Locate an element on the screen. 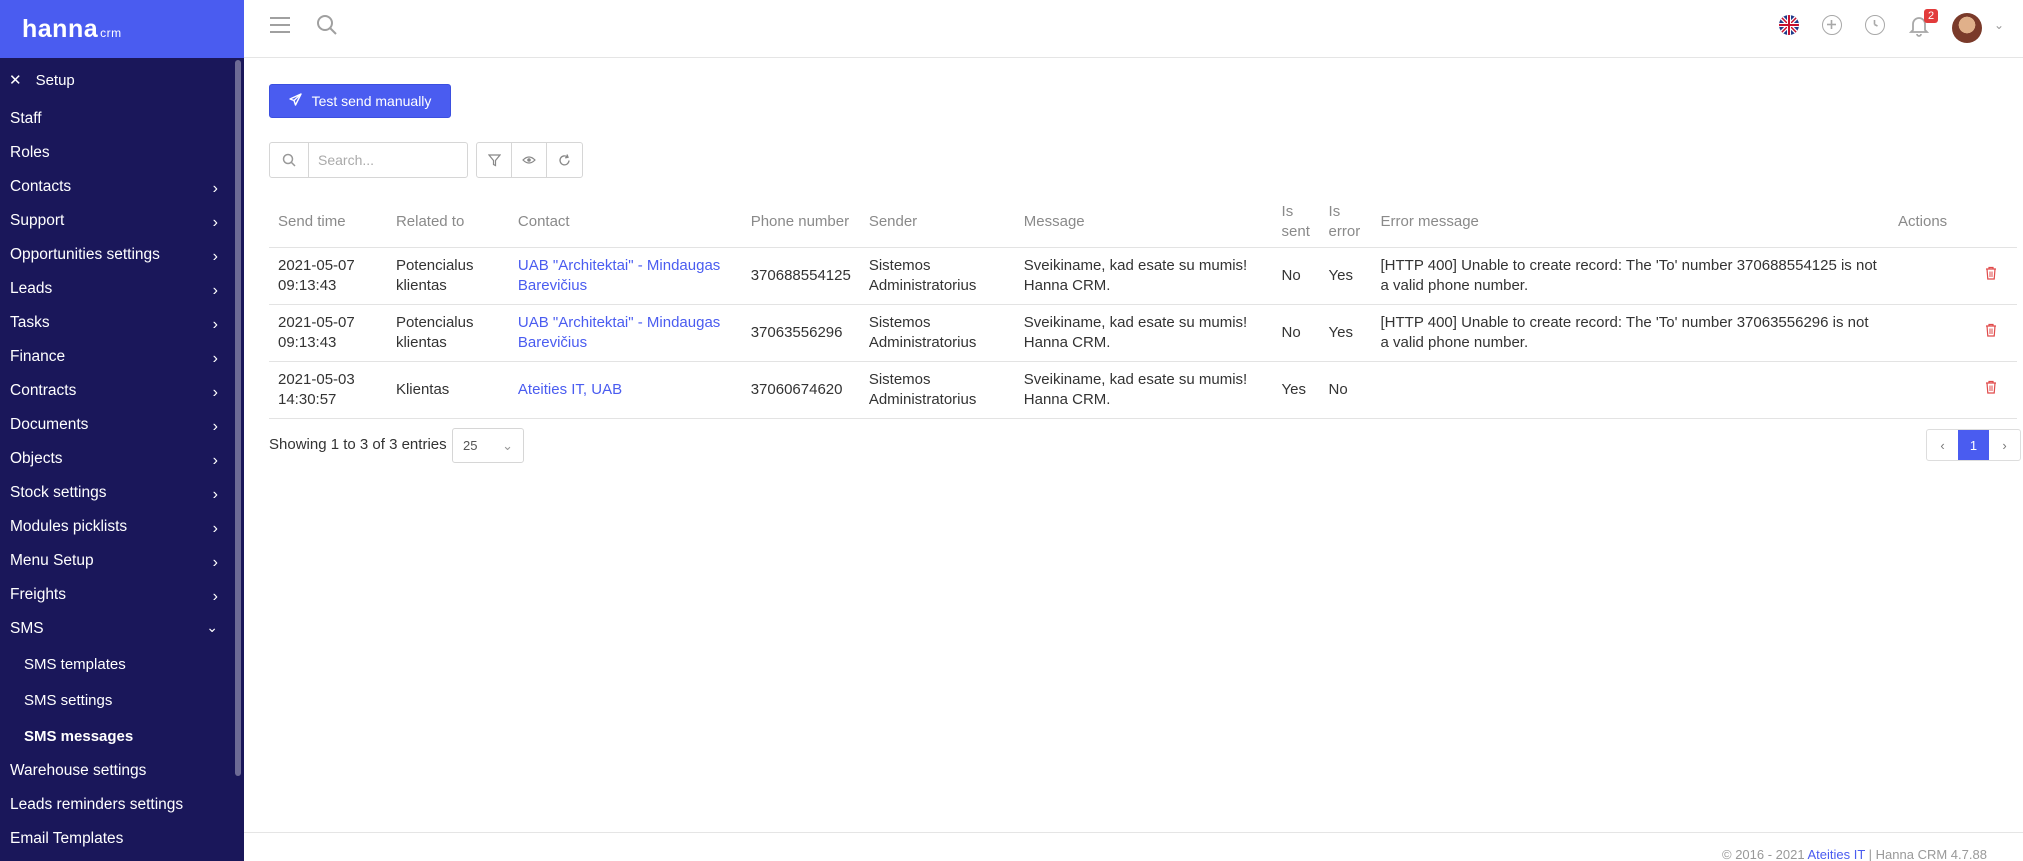 This screenshot has height=861, width=2023. col-contact: Contact is located at coordinates (625, 222).